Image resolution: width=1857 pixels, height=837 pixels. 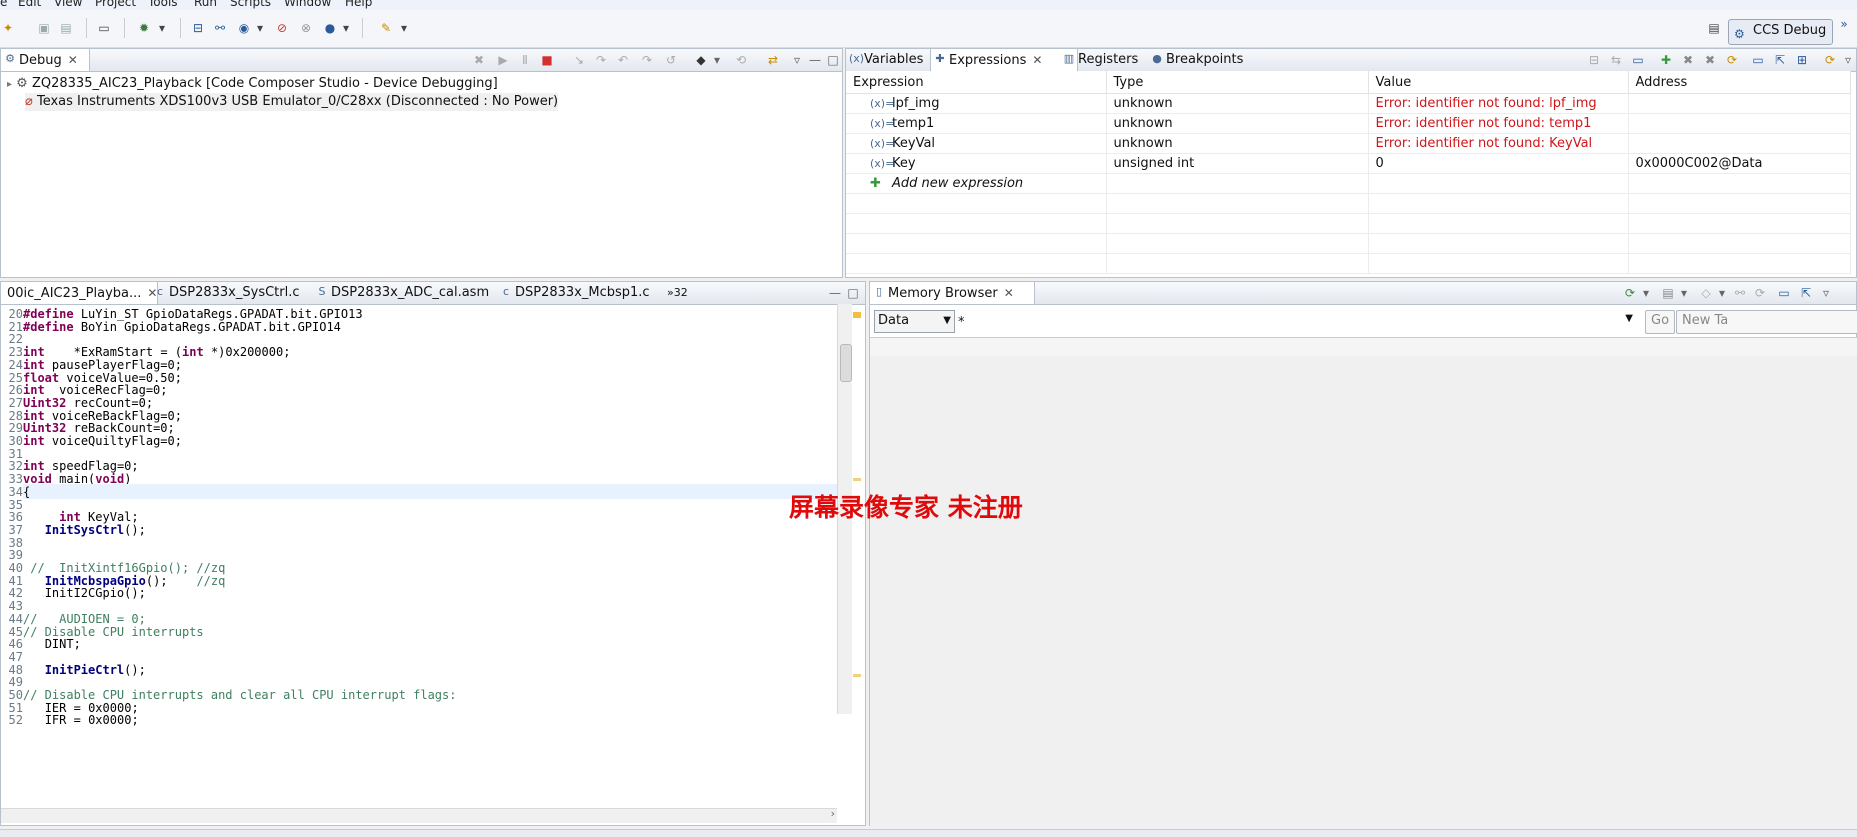 What do you see at coordinates (1732, 60) in the screenshot?
I see `refresh-icon: ⟳` at bounding box center [1732, 60].